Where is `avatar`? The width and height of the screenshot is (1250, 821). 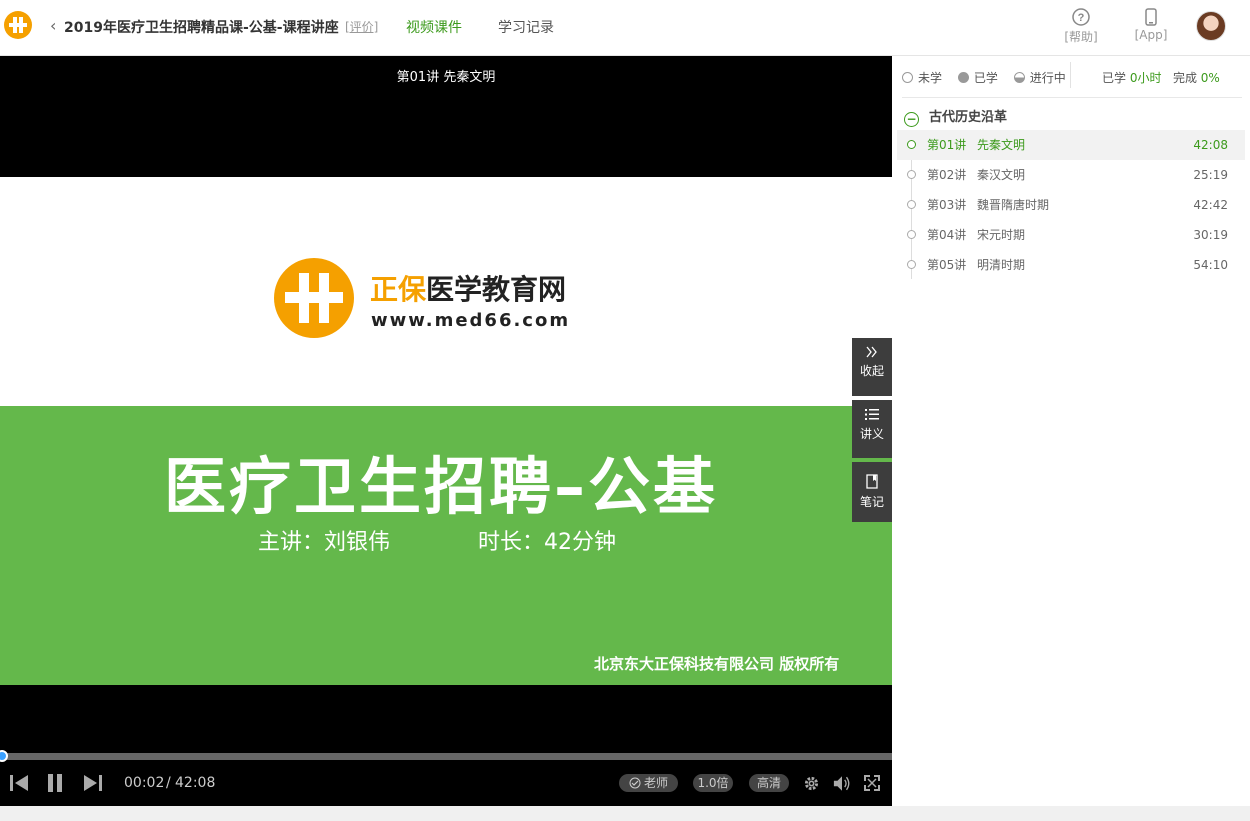
avatar is located at coordinates (1211, 26).